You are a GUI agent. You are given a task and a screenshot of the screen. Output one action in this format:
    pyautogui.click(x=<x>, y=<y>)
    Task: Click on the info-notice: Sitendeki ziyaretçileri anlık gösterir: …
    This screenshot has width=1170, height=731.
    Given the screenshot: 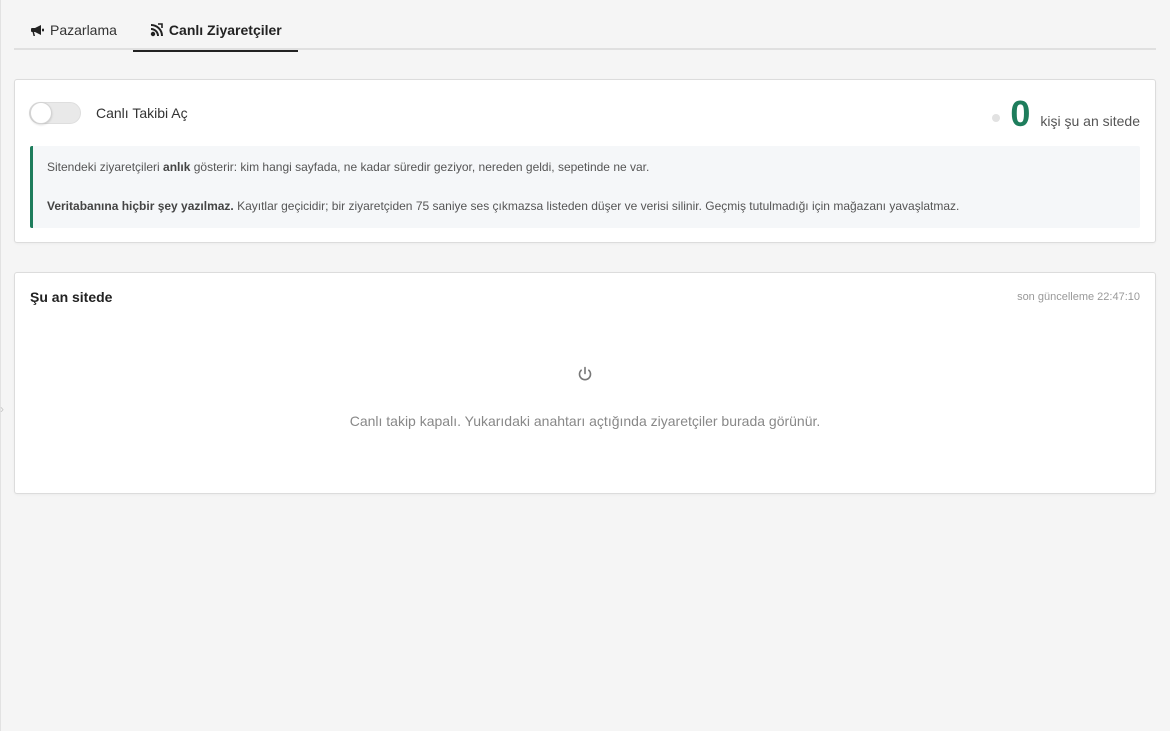 What is the action you would take?
    pyautogui.click(x=585, y=187)
    